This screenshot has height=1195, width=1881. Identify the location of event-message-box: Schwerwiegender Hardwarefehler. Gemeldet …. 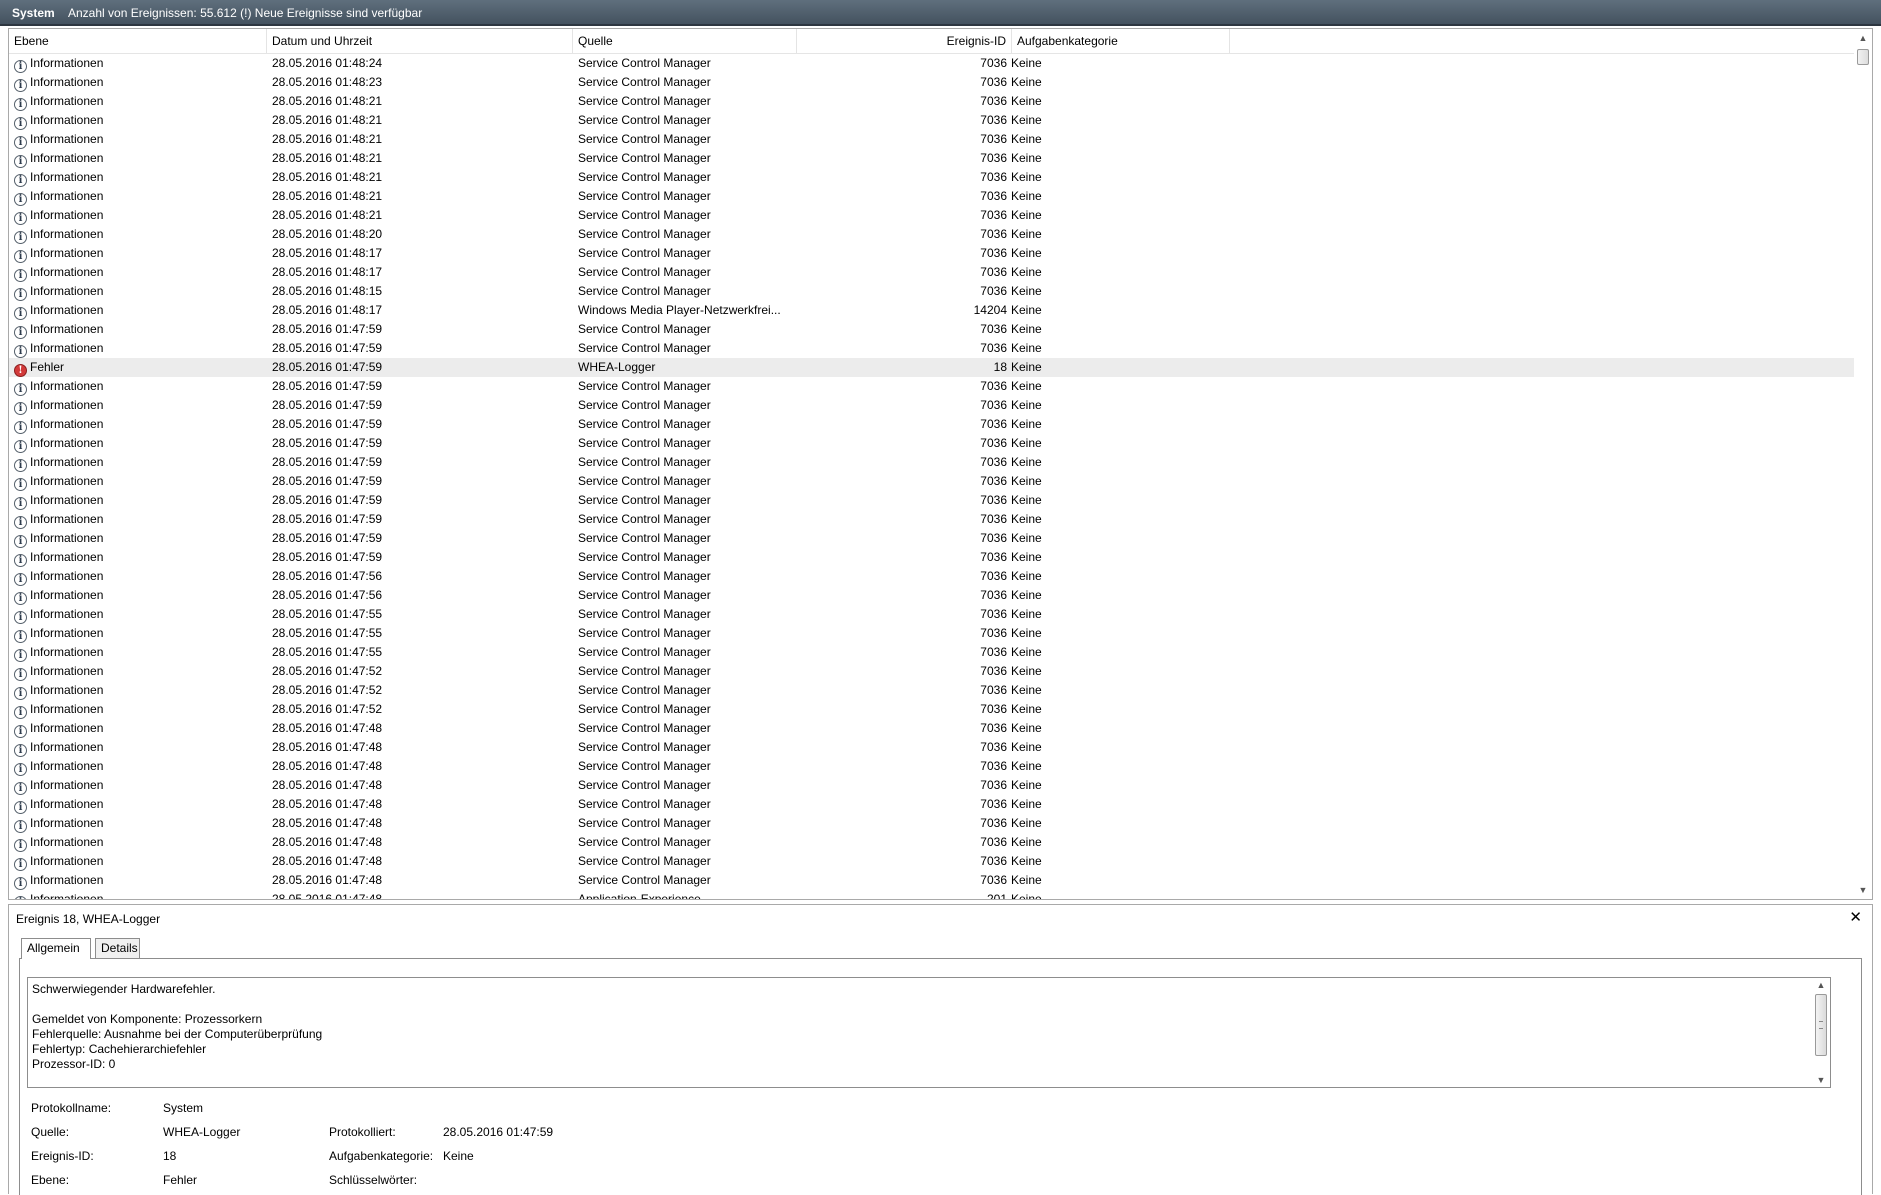
(929, 1032).